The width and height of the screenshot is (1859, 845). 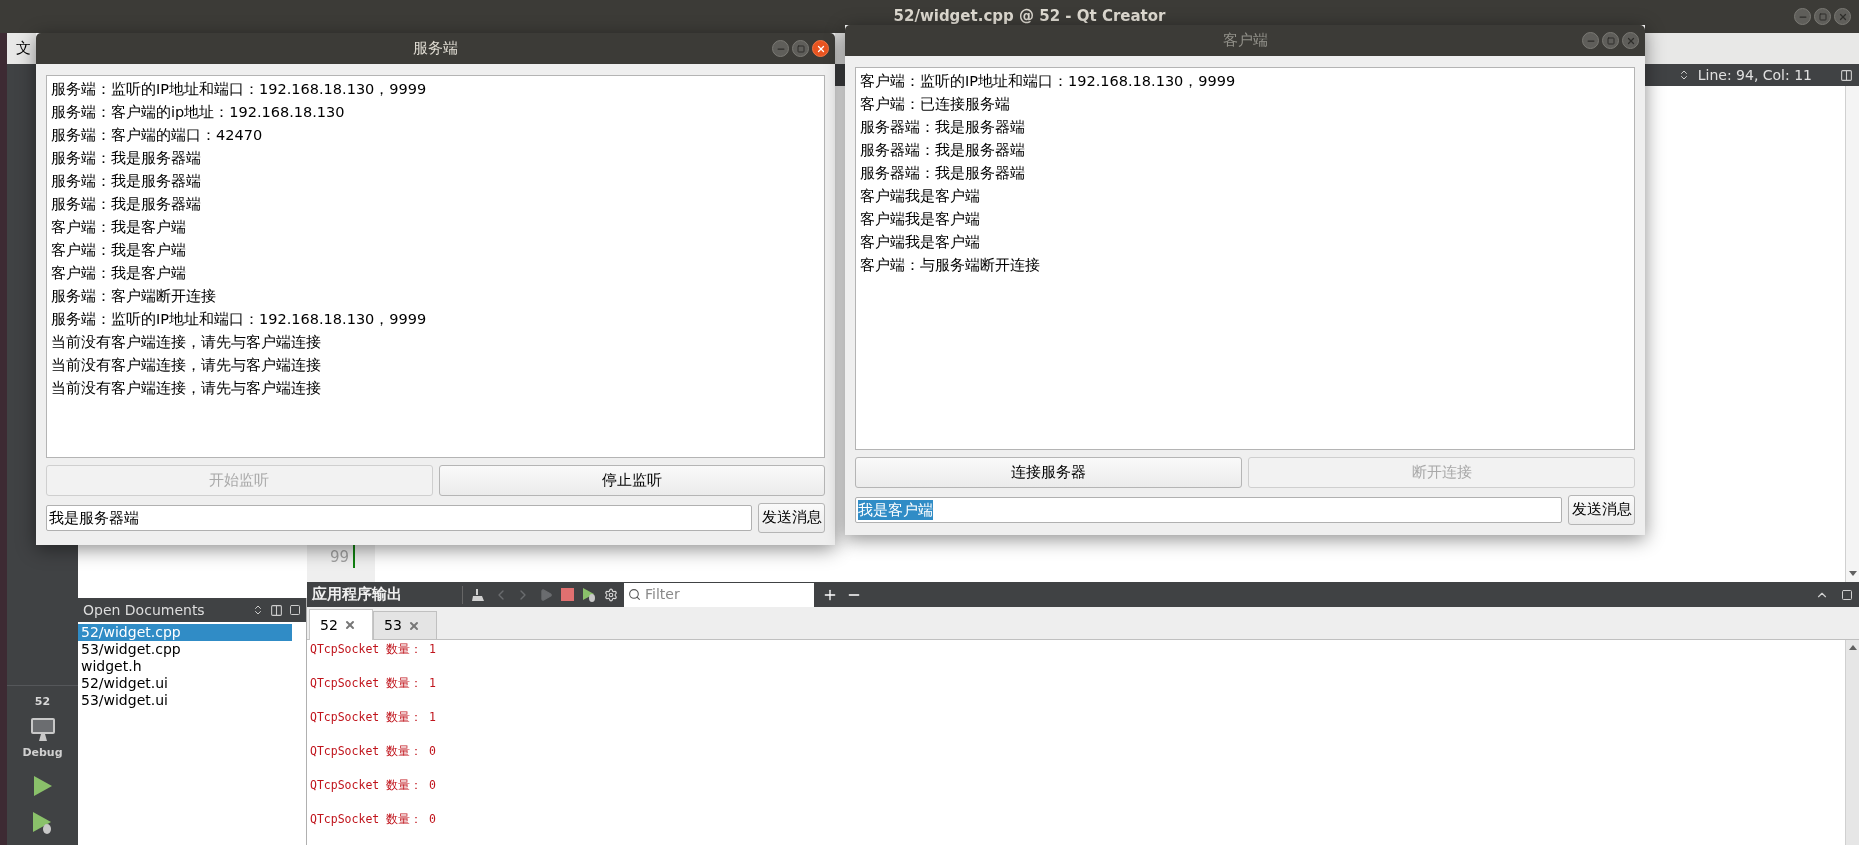 What do you see at coordinates (357, 595) in the screenshot?
I see `output-title: 应用程序输出` at bounding box center [357, 595].